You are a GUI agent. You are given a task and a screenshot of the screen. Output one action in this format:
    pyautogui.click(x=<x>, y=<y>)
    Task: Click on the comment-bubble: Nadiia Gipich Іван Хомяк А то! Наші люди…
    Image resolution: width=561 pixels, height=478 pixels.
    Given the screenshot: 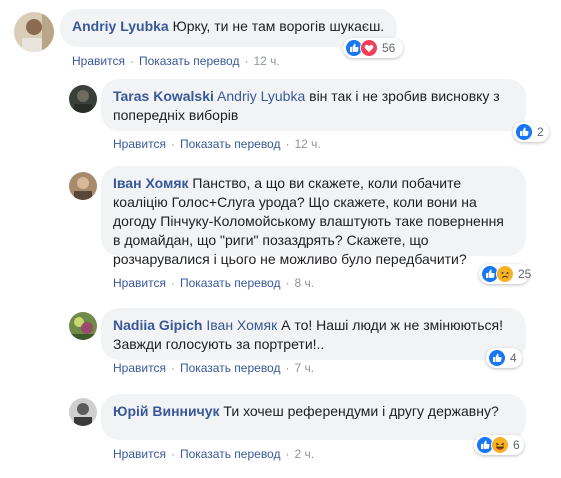 What is the action you would take?
    pyautogui.click(x=313, y=334)
    